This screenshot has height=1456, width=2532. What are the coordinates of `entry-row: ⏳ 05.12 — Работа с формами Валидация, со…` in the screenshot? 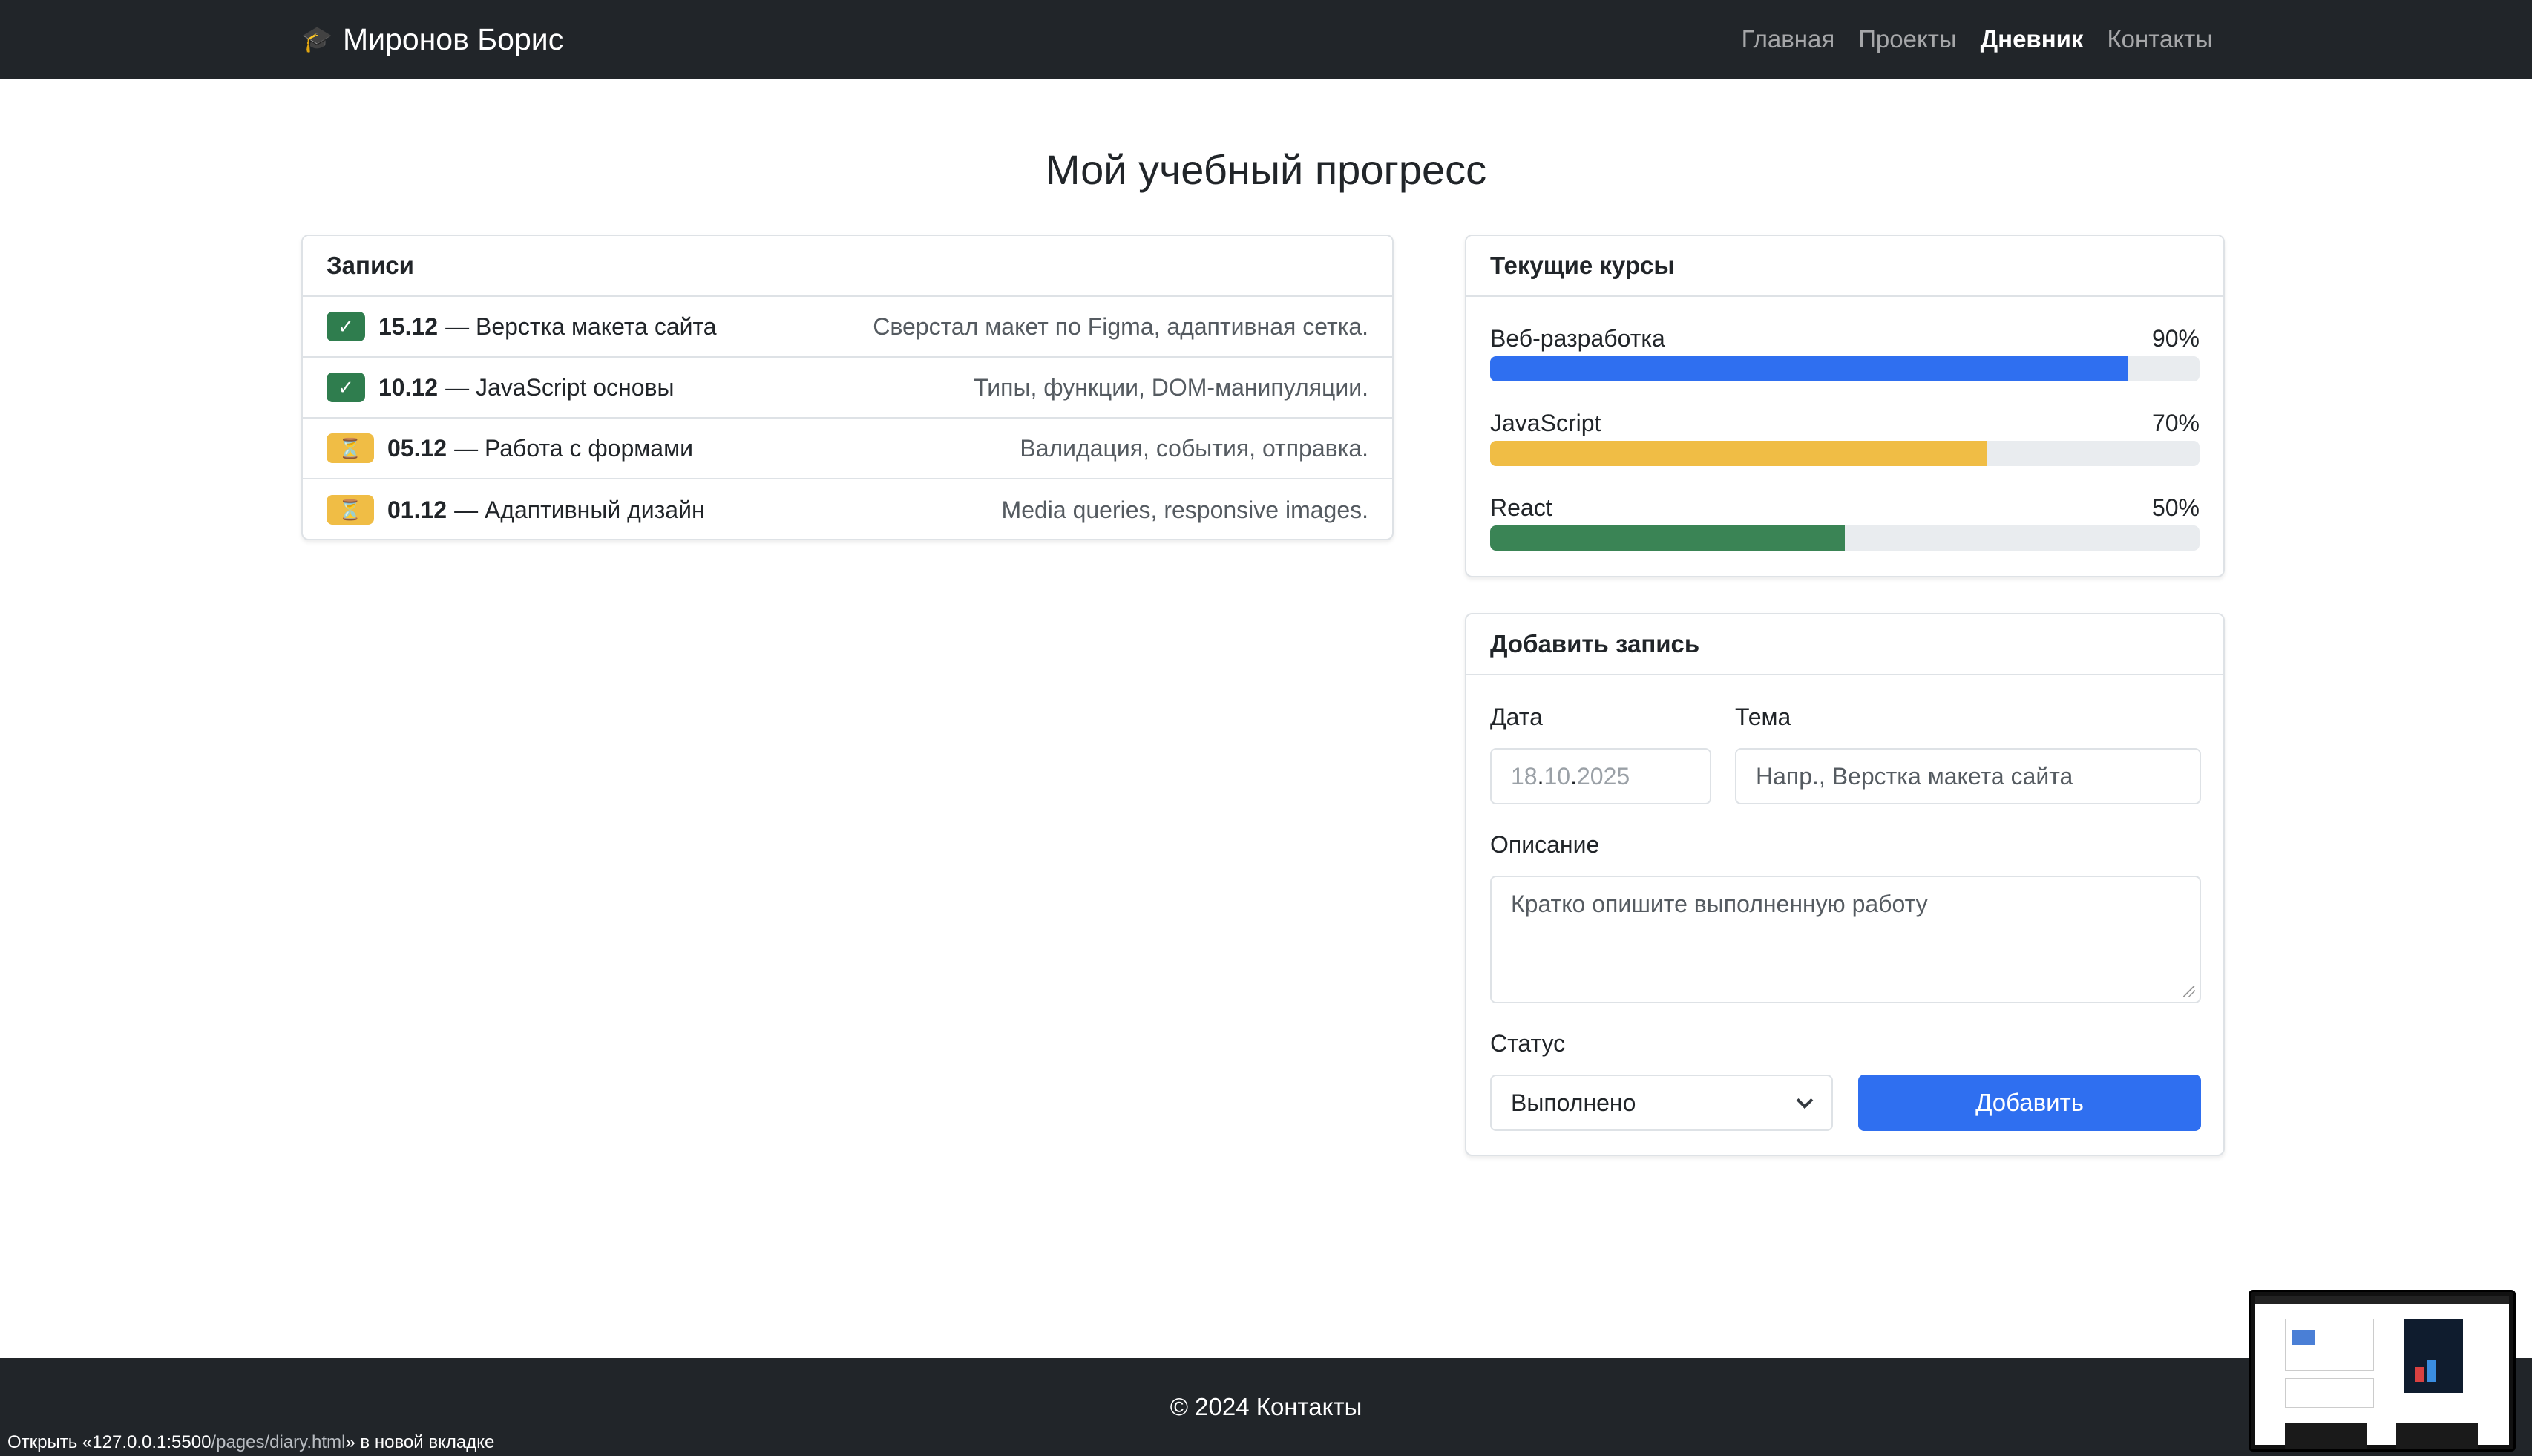 It's located at (848, 449).